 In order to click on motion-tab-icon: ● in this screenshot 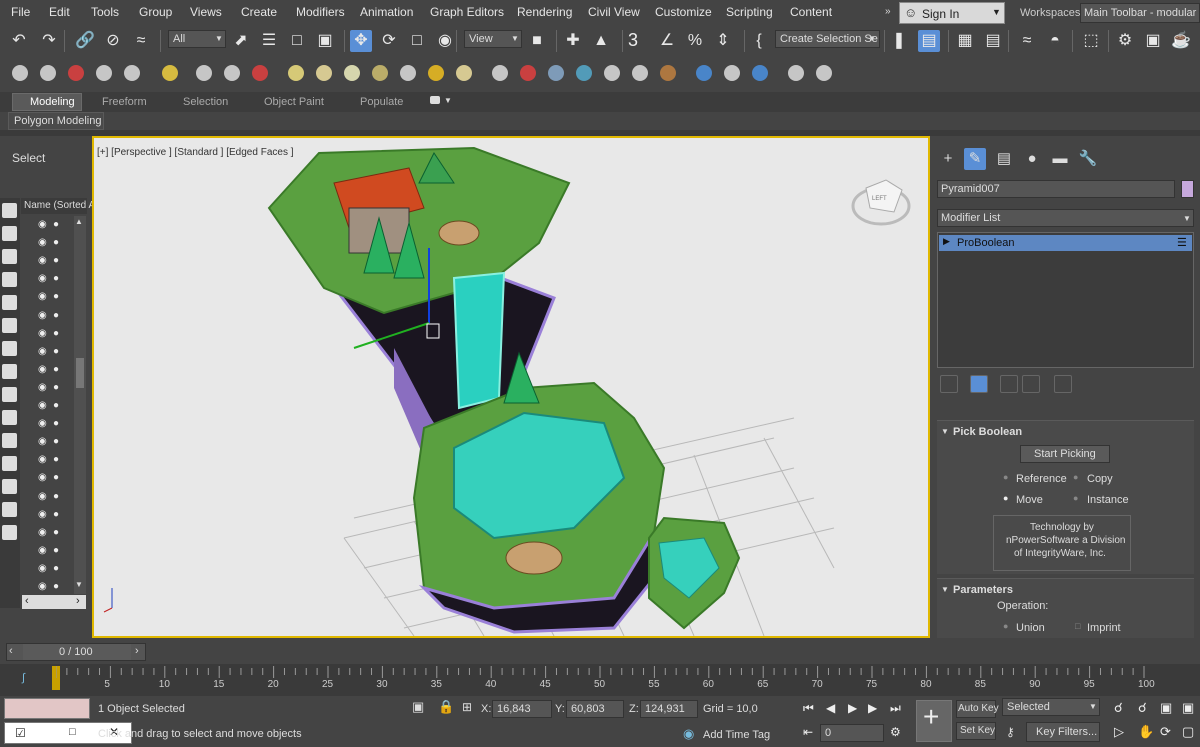, I will do `click(1032, 159)`.